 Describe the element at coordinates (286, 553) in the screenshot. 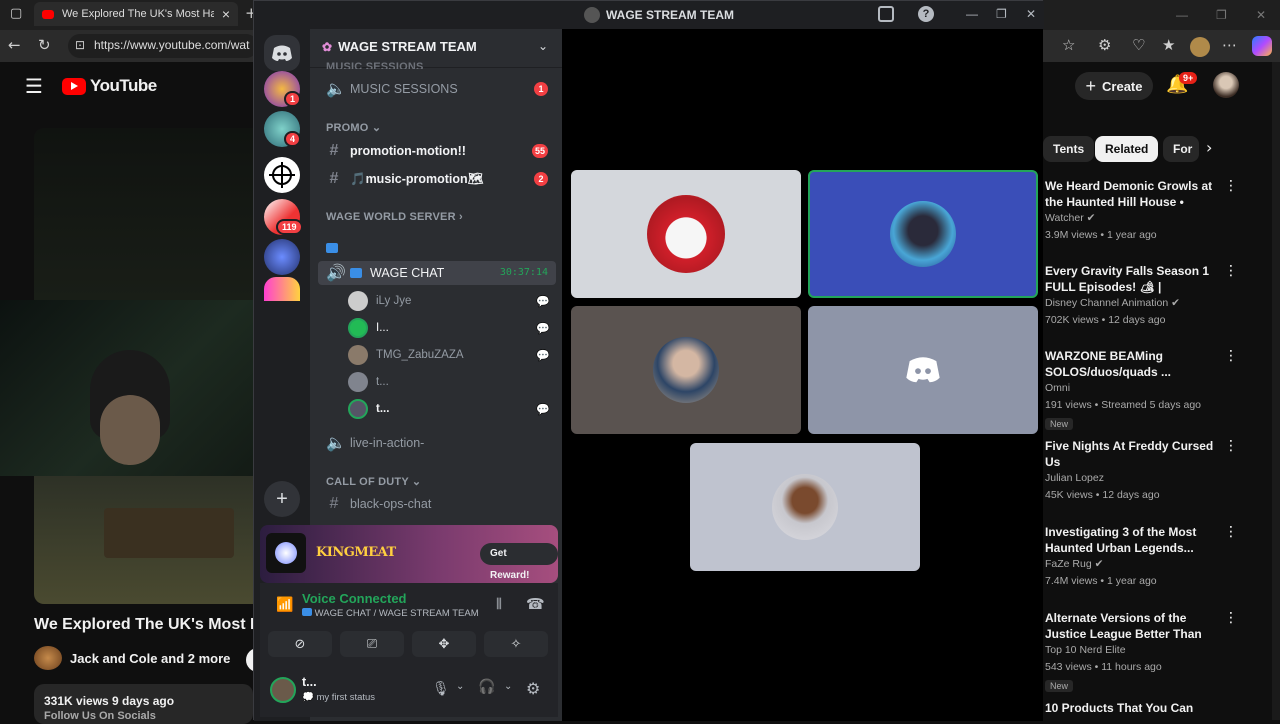

I see `game-emblem-icon` at that location.